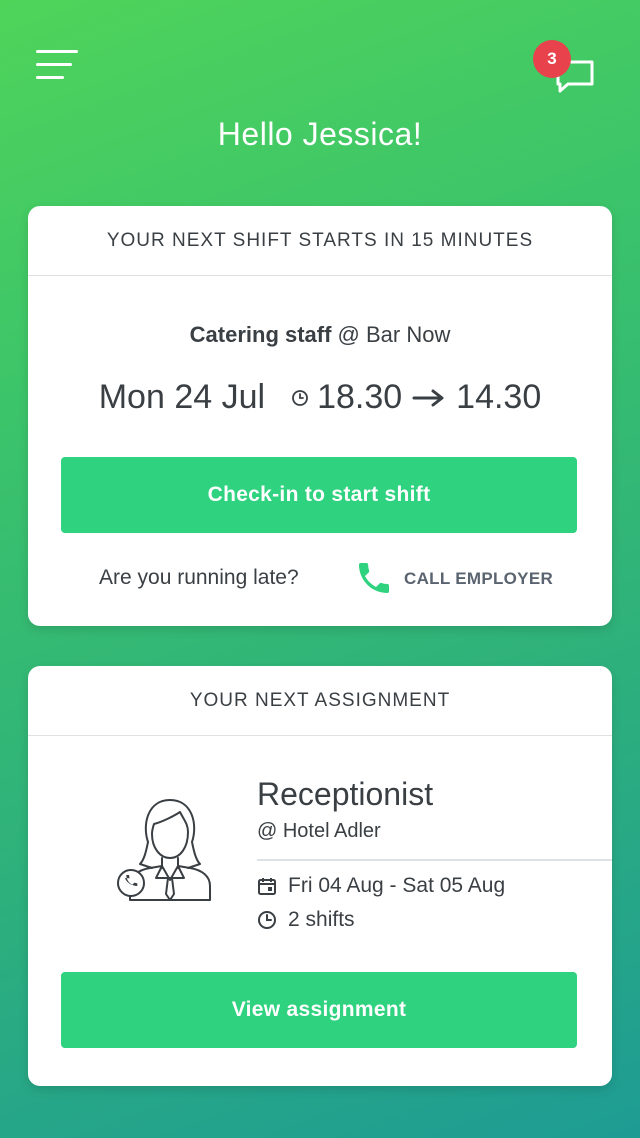 The height and width of the screenshot is (1138, 640). Describe the element at coordinates (321, 919) in the screenshot. I see `assignment-shifts: 2 shifts` at that location.